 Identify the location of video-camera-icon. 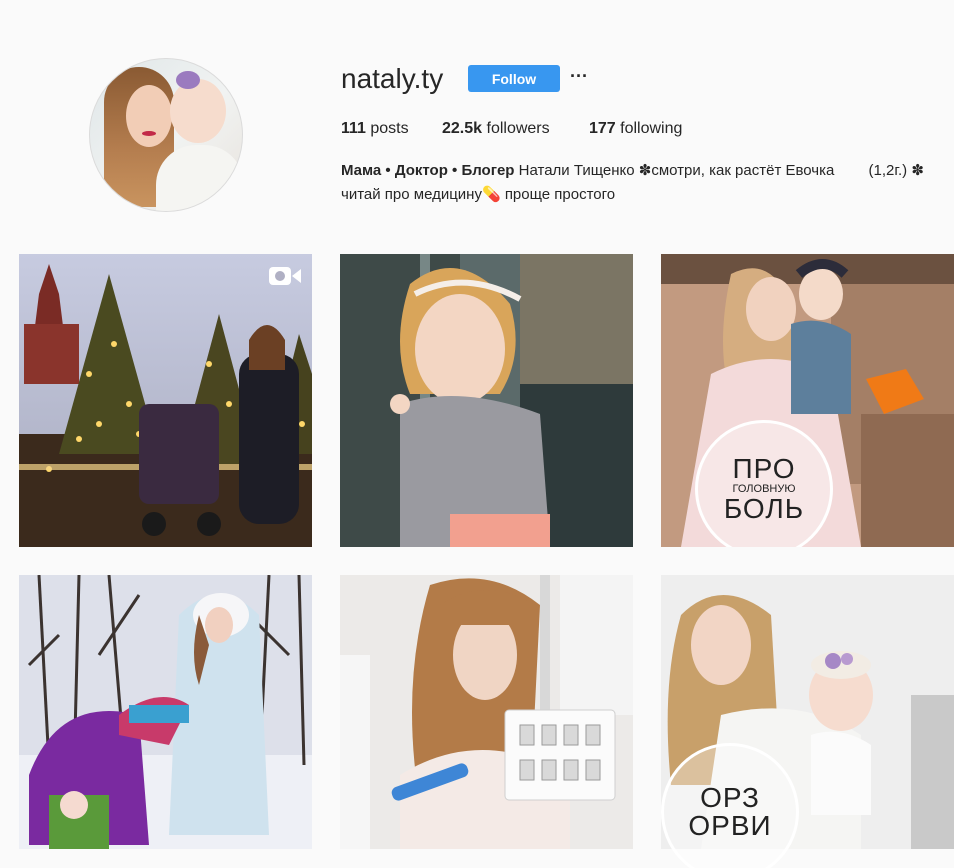
(285, 276).